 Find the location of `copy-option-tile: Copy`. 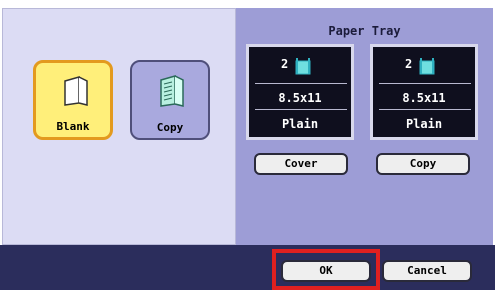

copy-option-tile: Copy is located at coordinates (170, 100).